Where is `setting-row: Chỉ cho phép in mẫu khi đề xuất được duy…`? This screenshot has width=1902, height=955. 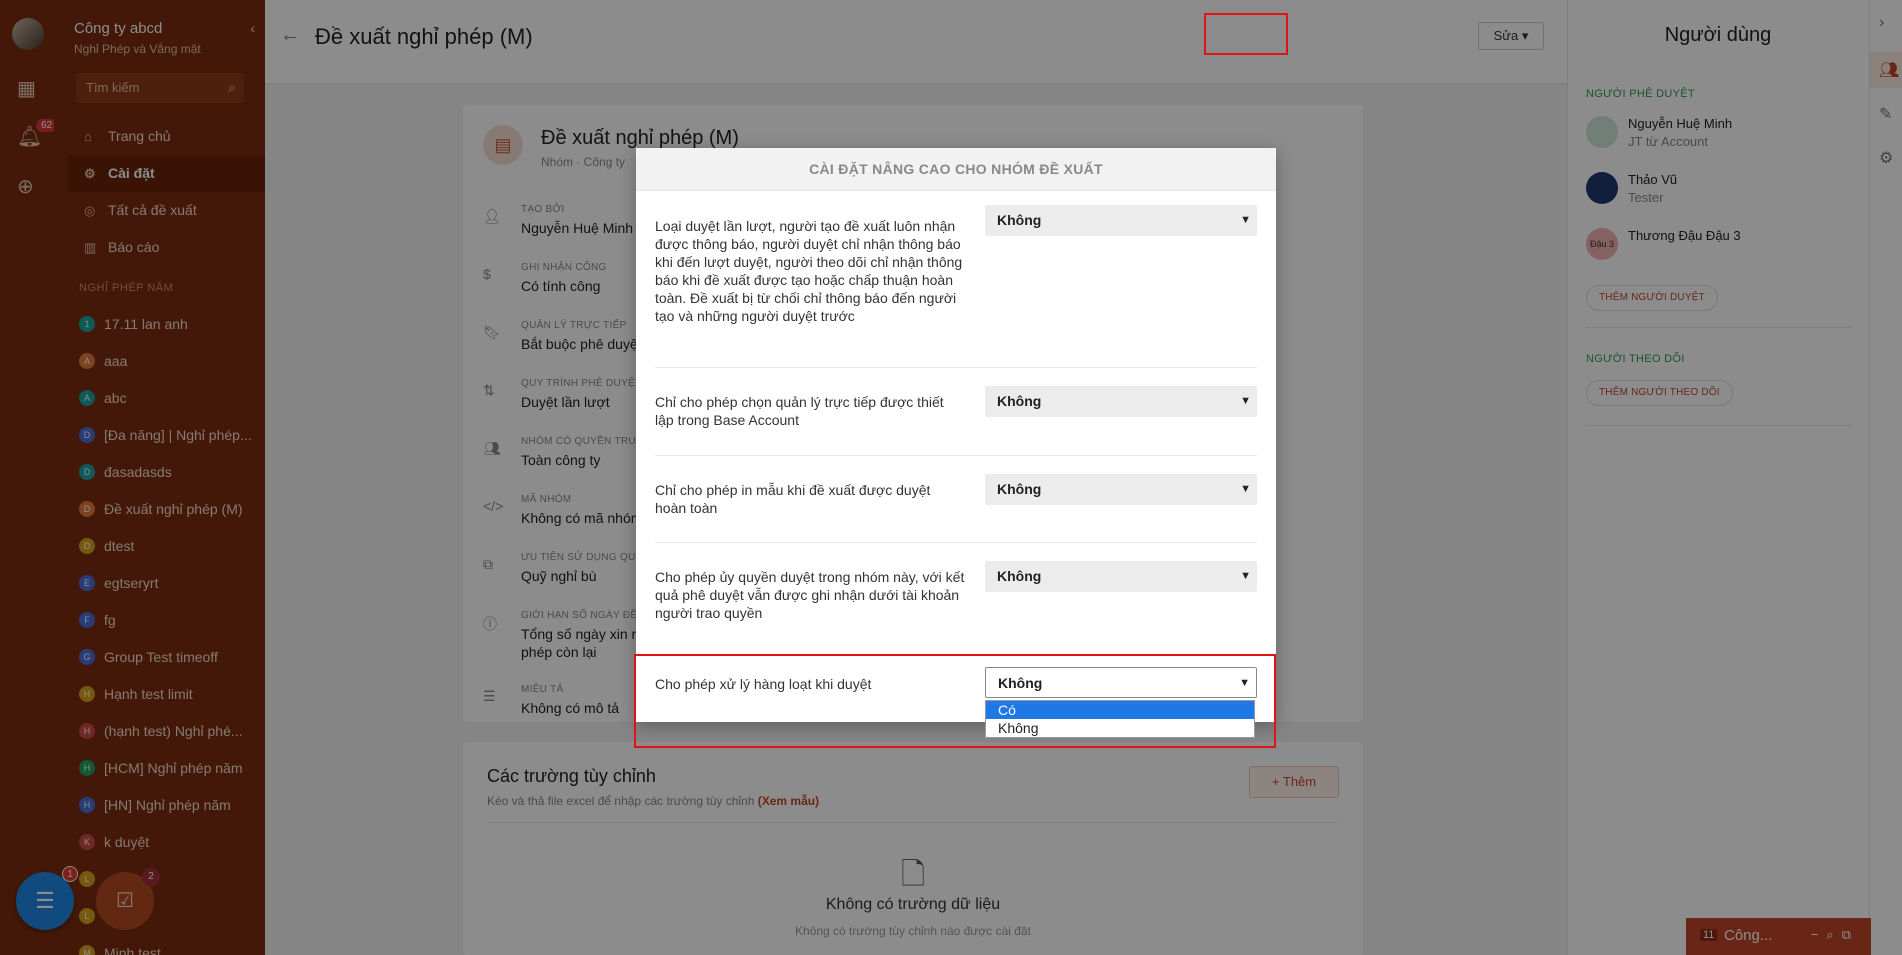
setting-row: Chỉ cho phép in mẫu khi đề xuất được duy… is located at coordinates (956, 499).